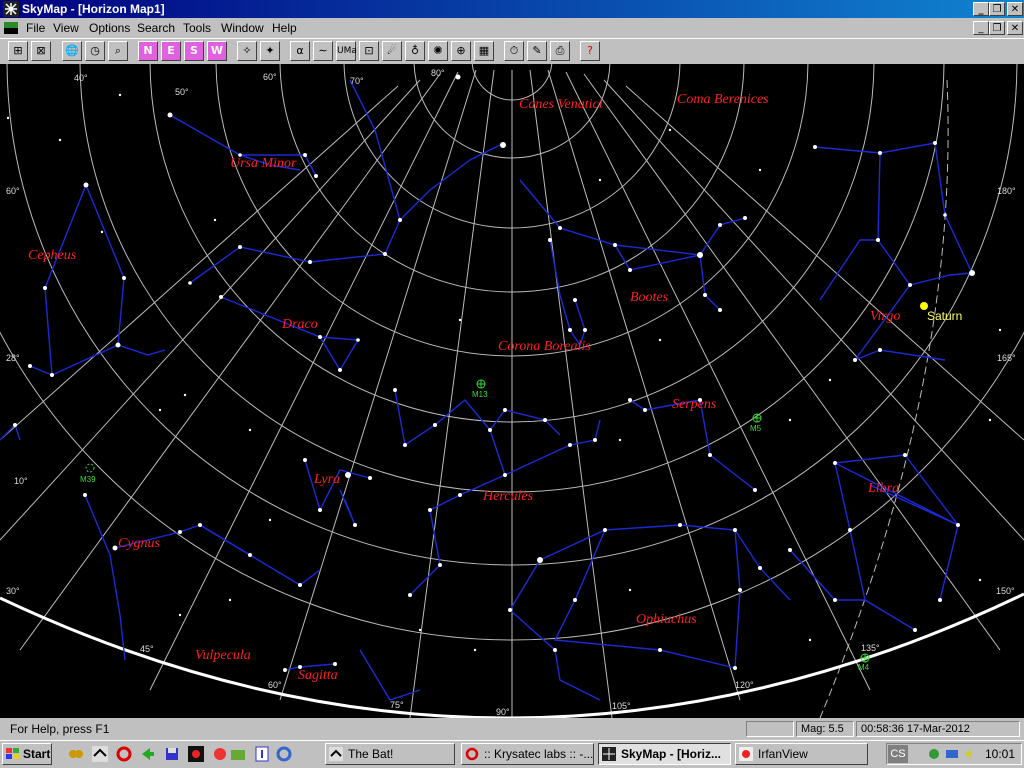 This screenshot has height=768, width=1024. What do you see at coordinates (171, 51) in the screenshot?
I see `east-button: E` at bounding box center [171, 51].